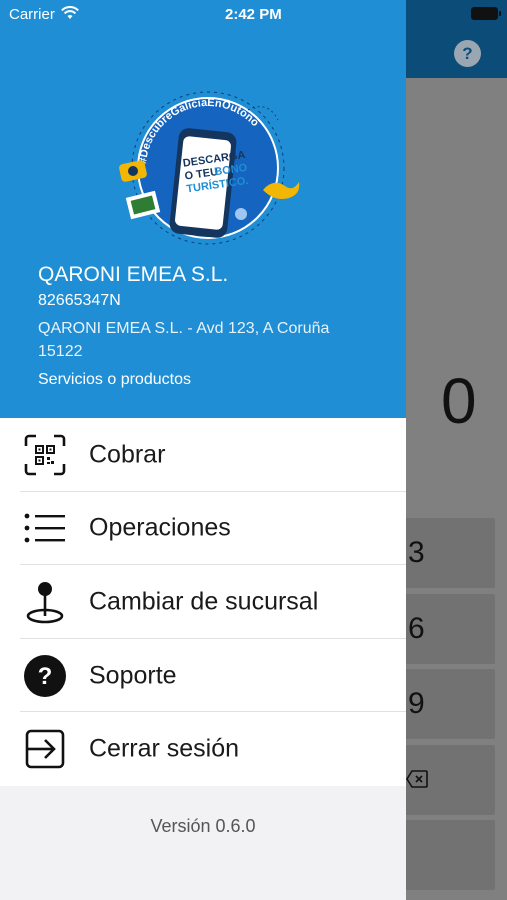 The image size is (507, 900). I want to click on question-circle-icon: ?, so click(45, 675).